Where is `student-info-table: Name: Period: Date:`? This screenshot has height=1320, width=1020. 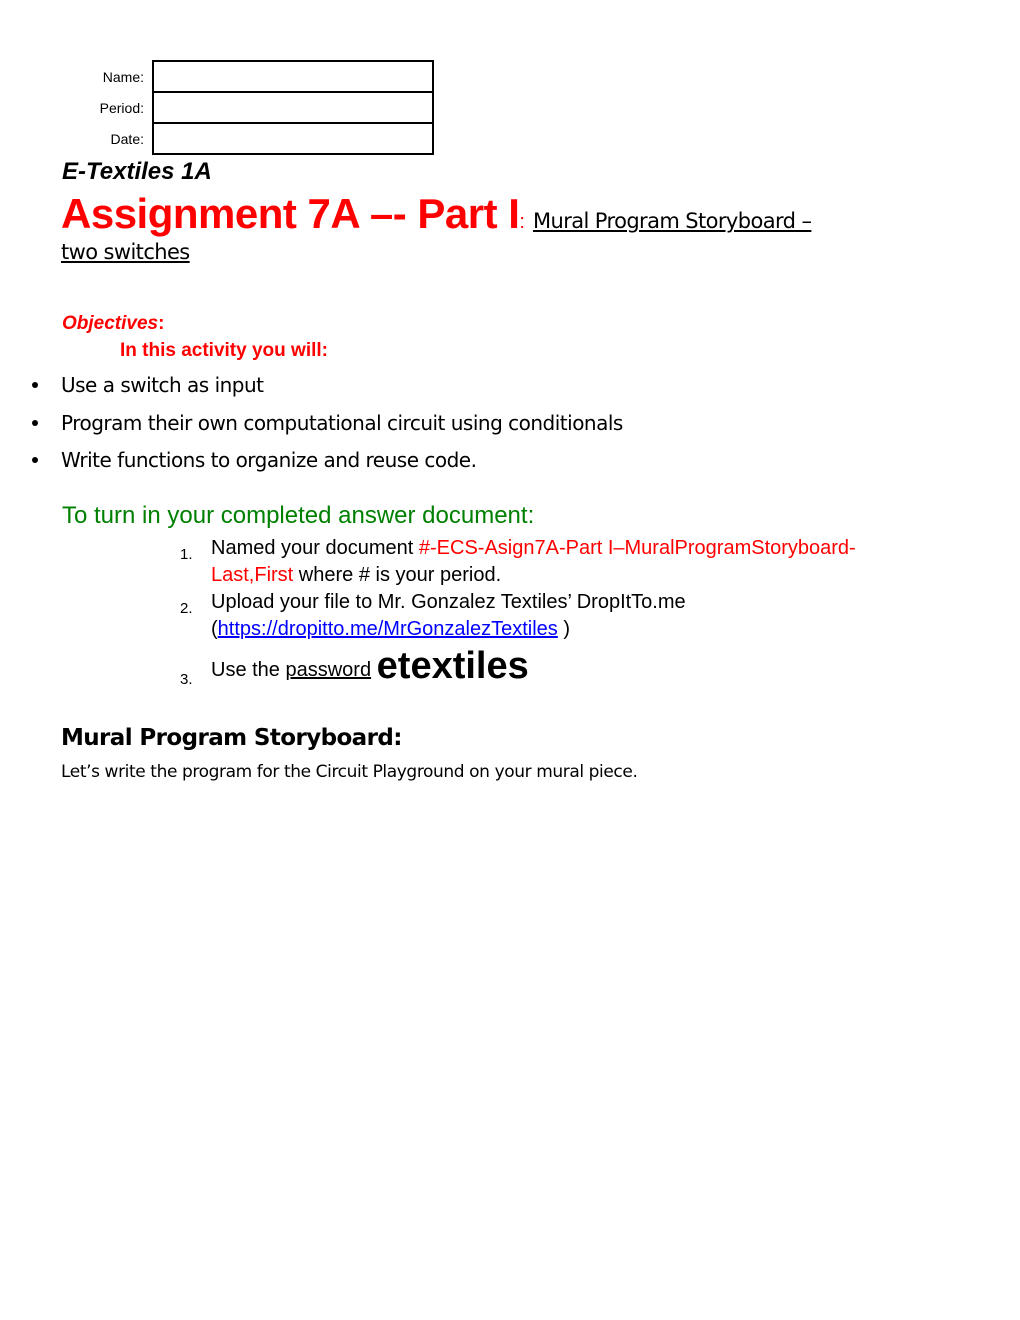
student-info-table: Name: Period: Date: is located at coordinates (247, 107).